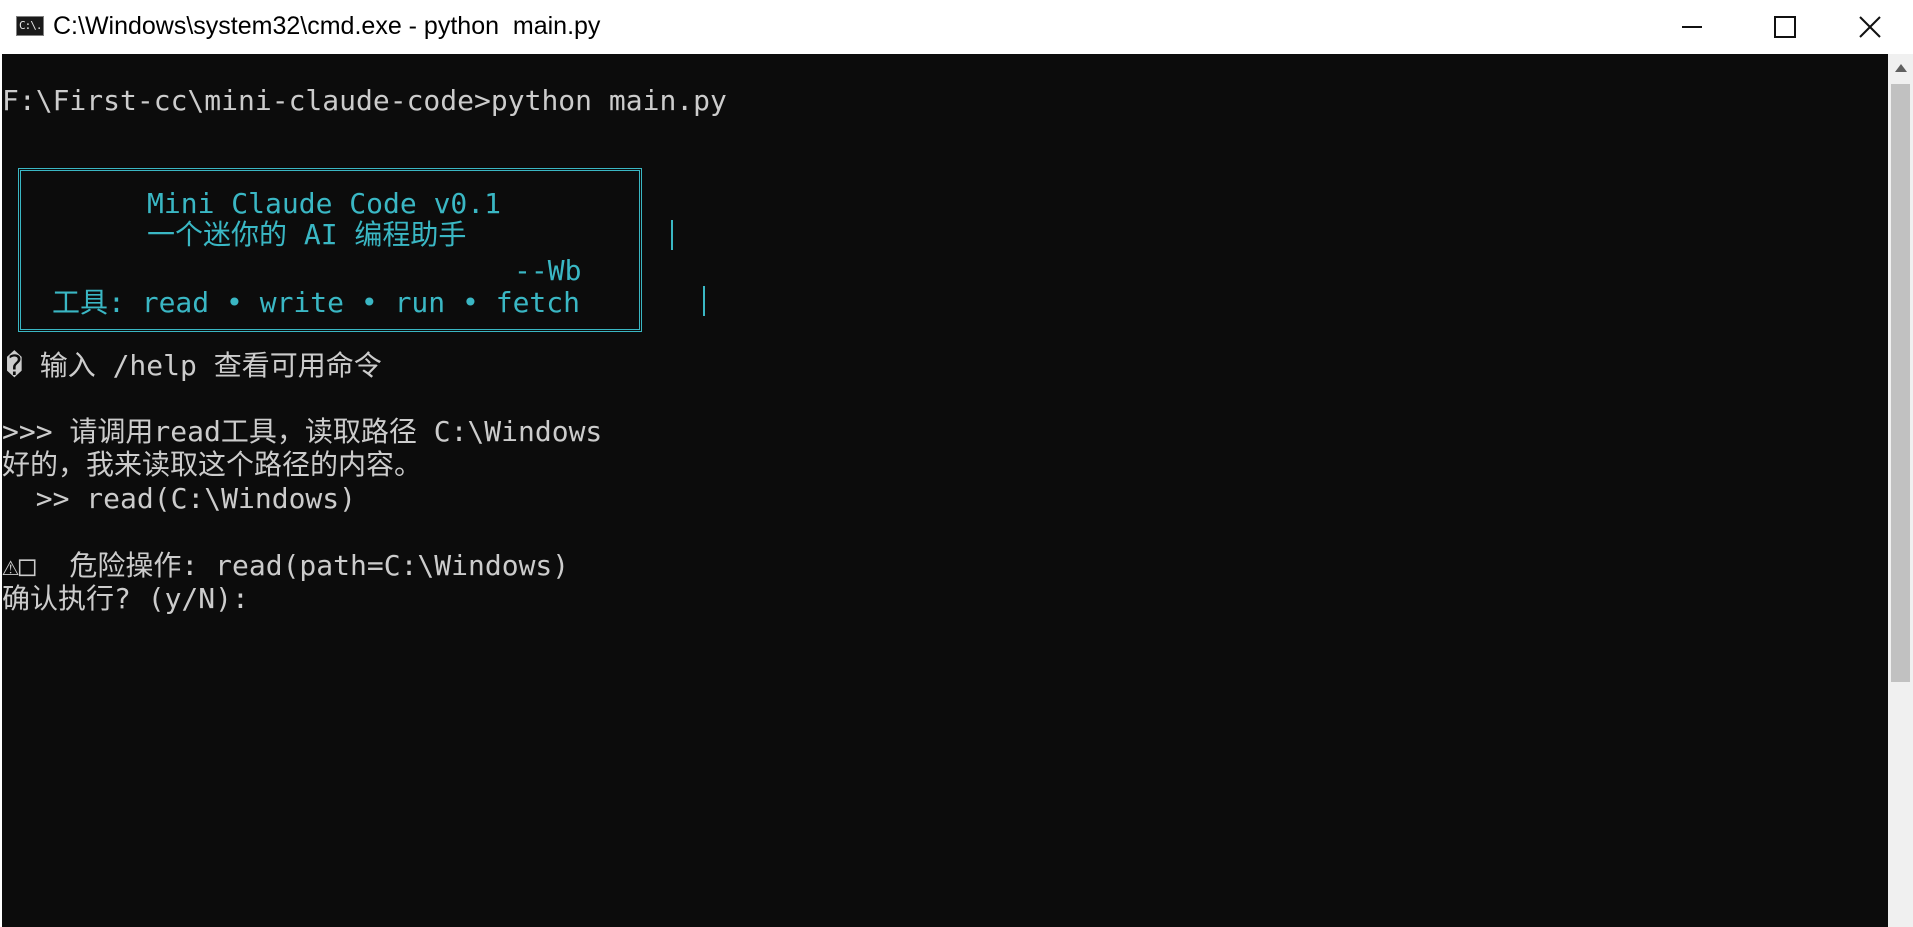 This screenshot has width=1913, height=927. I want to click on close-icon, so click(1870, 27).